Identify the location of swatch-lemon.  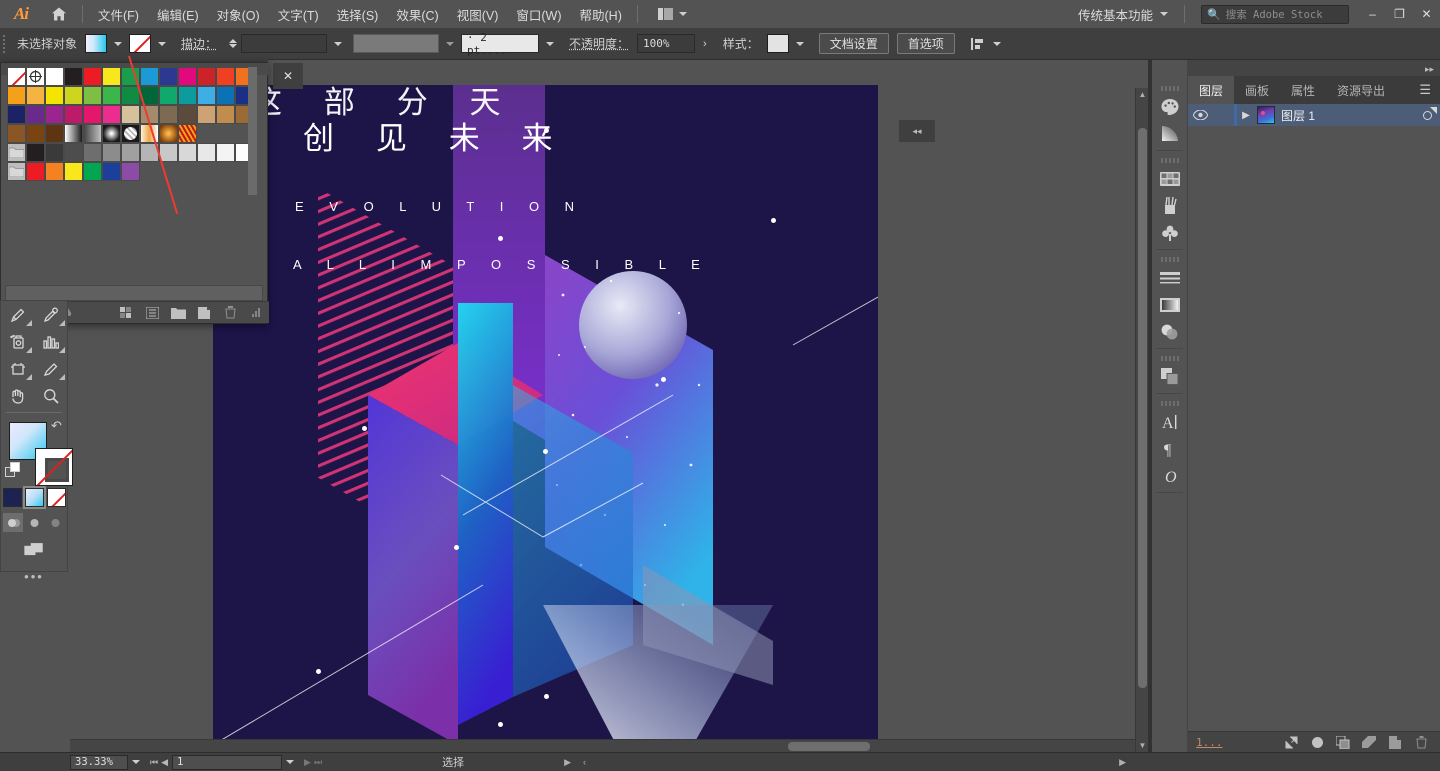
(54, 95).